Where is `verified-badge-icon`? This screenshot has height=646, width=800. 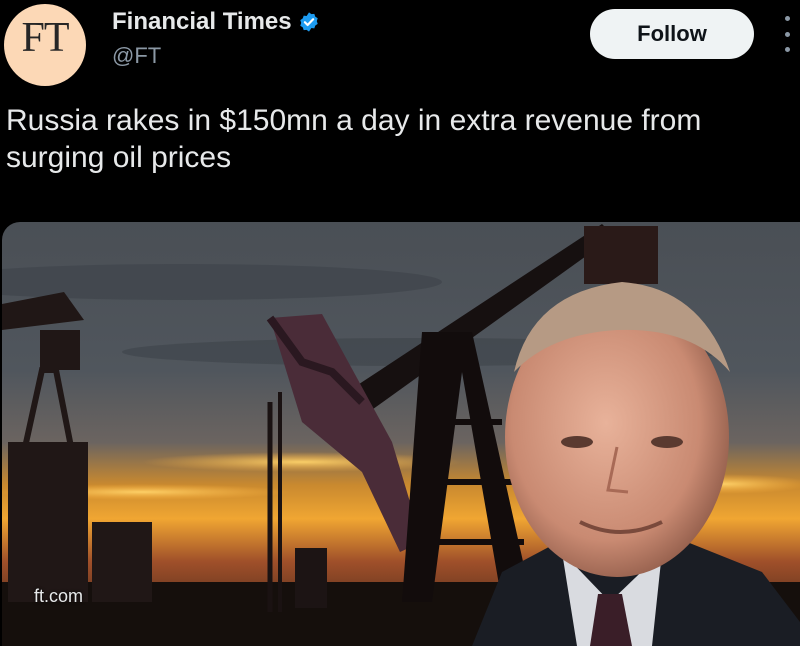 verified-badge-icon is located at coordinates (308, 22).